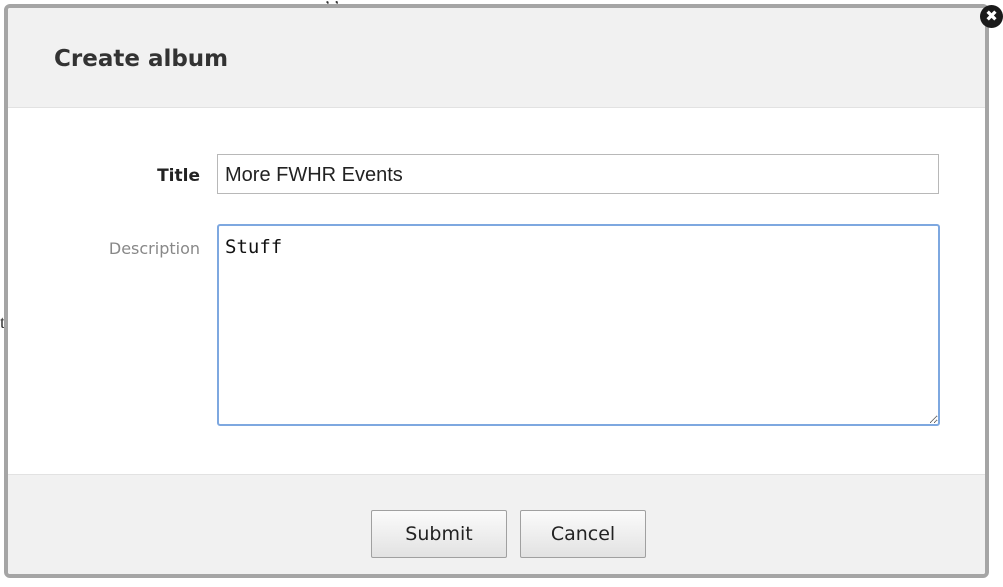 This screenshot has width=1003, height=587. I want to click on dialog-title: Create album, so click(141, 59).